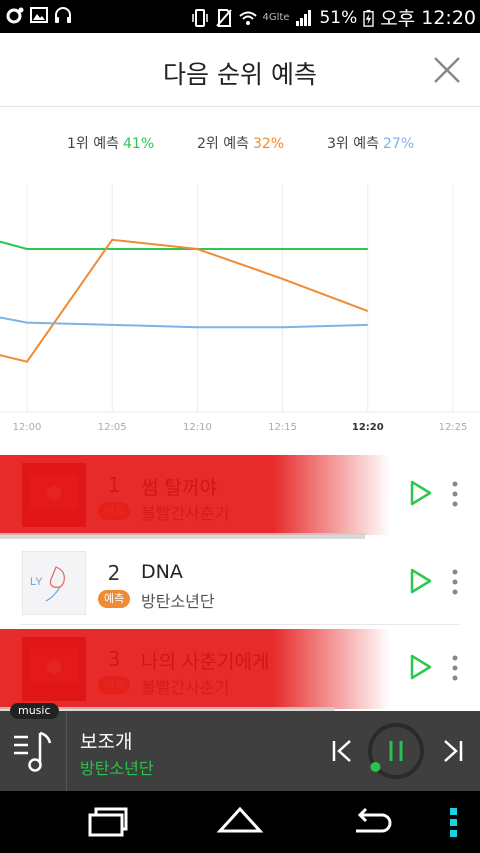 The width and height of the screenshot is (480, 853). I want to click on legend-percent-2: 32%, so click(269, 144).